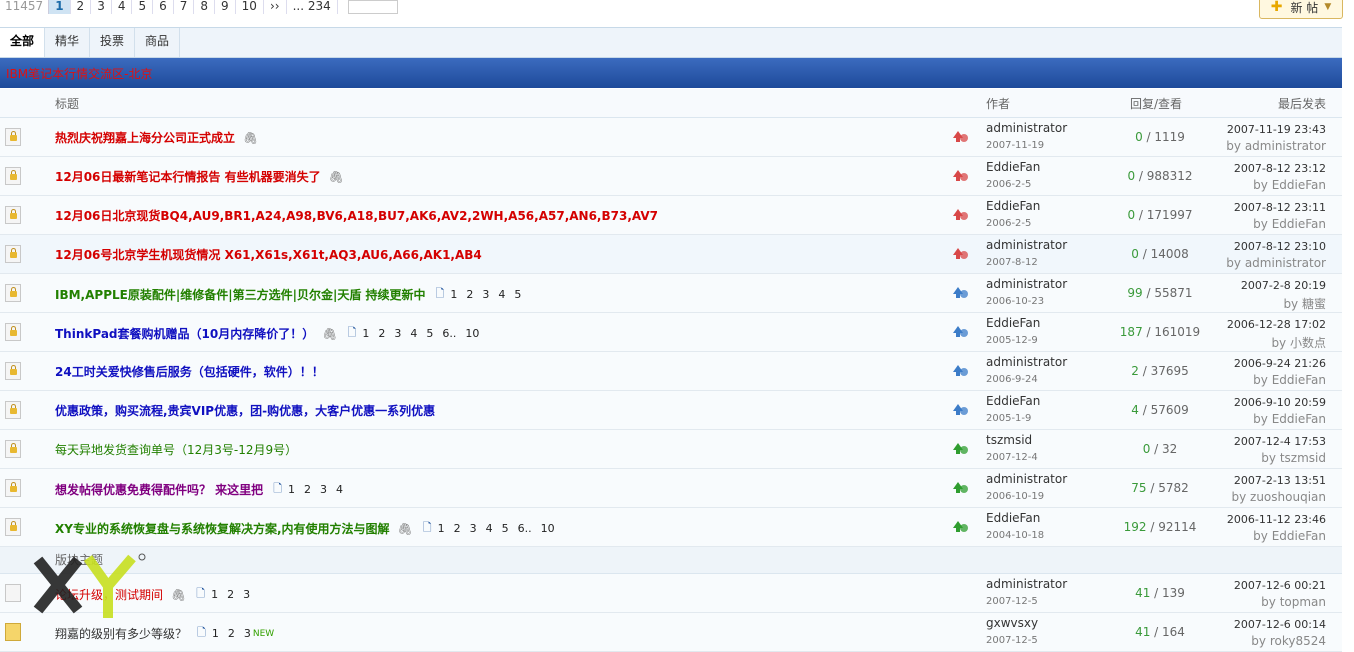 The height and width of the screenshot is (652, 1354). What do you see at coordinates (1276, 129) in the screenshot?
I see `last-post-time: 2007-11-19 23:43` at bounding box center [1276, 129].